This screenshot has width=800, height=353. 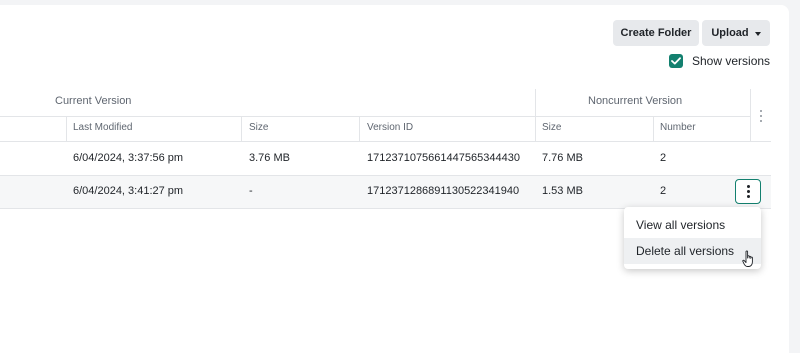 I want to click on create-folder-label: Create Folder, so click(x=656, y=33).